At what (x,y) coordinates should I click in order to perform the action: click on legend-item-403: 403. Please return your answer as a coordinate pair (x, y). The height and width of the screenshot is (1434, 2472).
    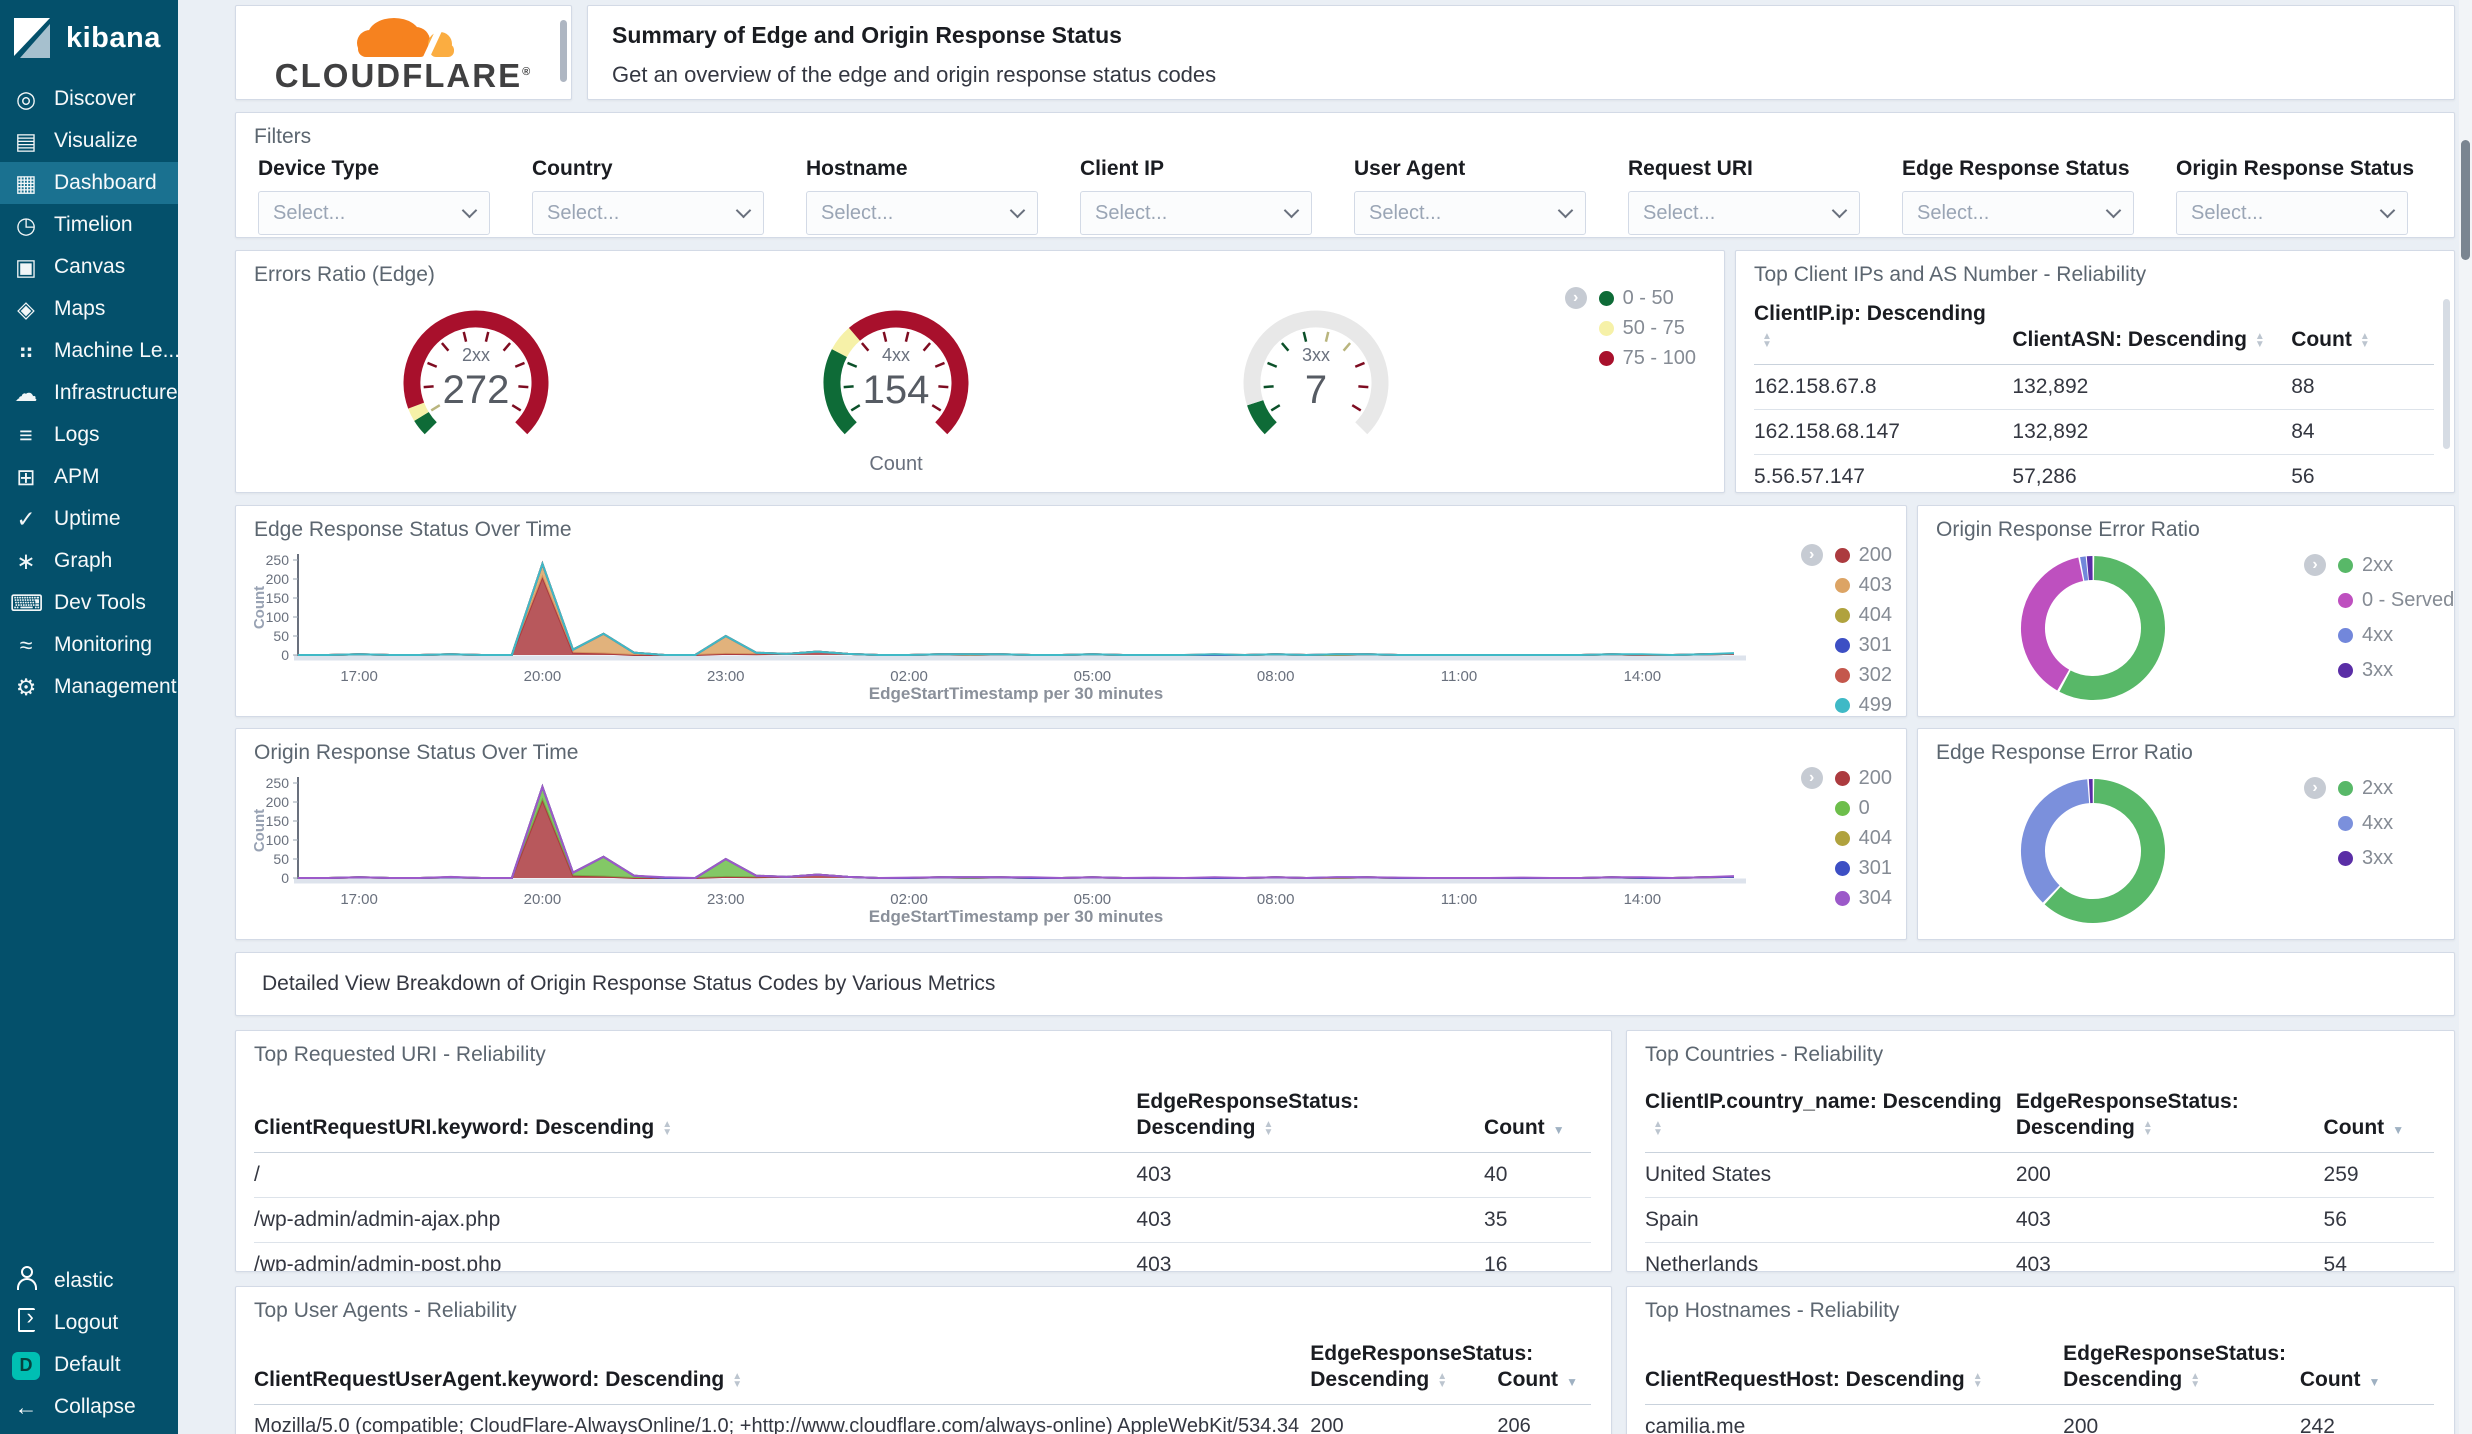
    Looking at the image, I should click on (1847, 585).